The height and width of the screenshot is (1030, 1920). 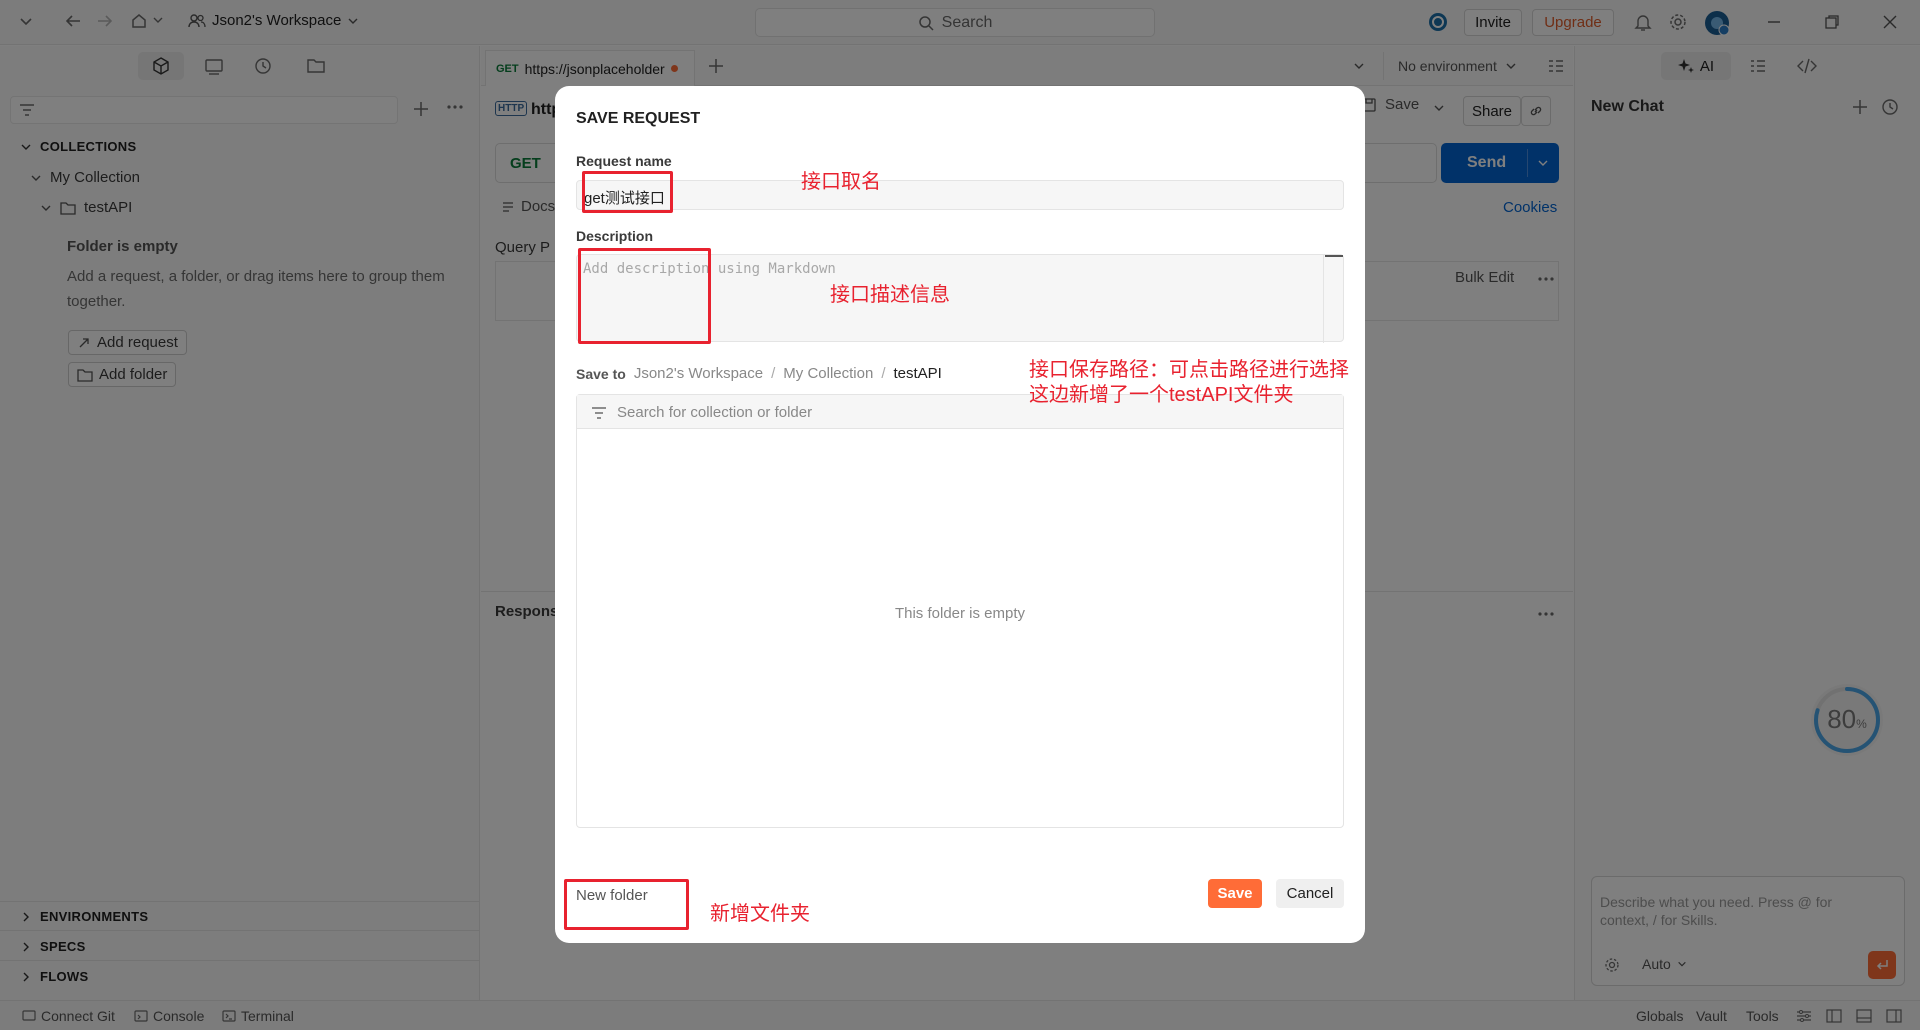 What do you see at coordinates (1334, 256) in the screenshot?
I see `markdown-toggle-icon` at bounding box center [1334, 256].